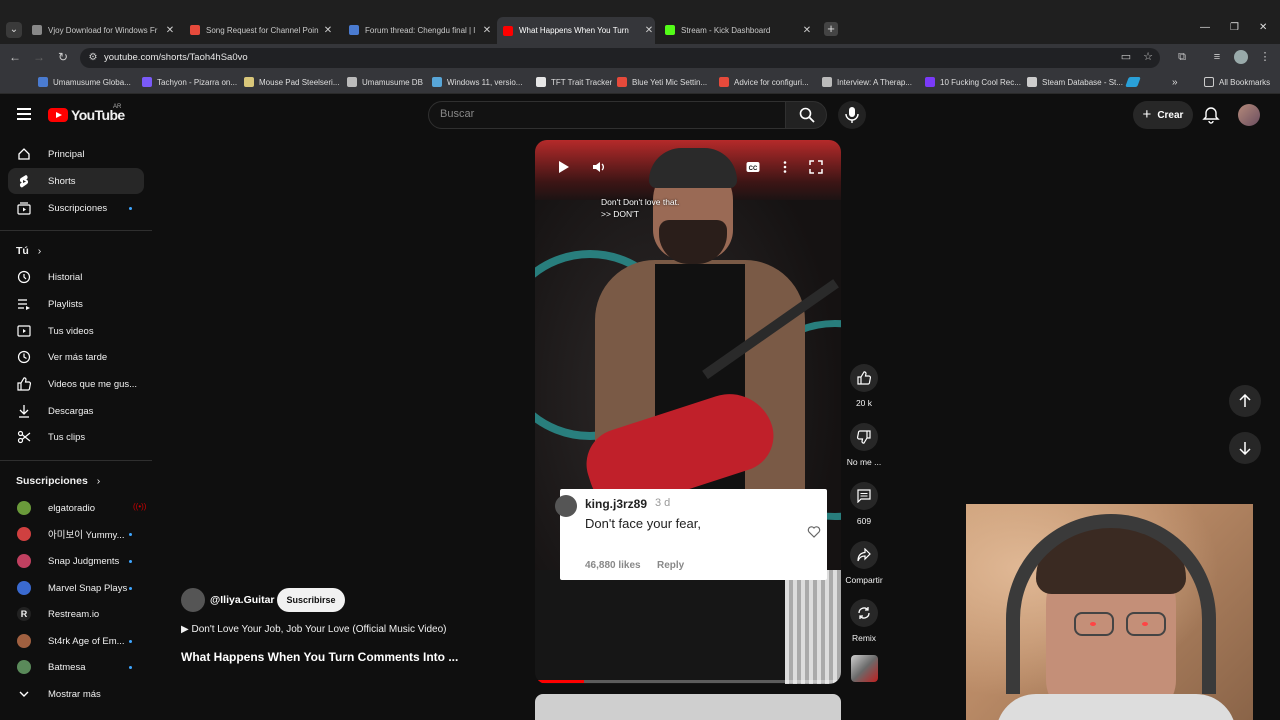 The height and width of the screenshot is (720, 1280). I want to click on subscription-item: elgatoradio ((•)), so click(77, 508).